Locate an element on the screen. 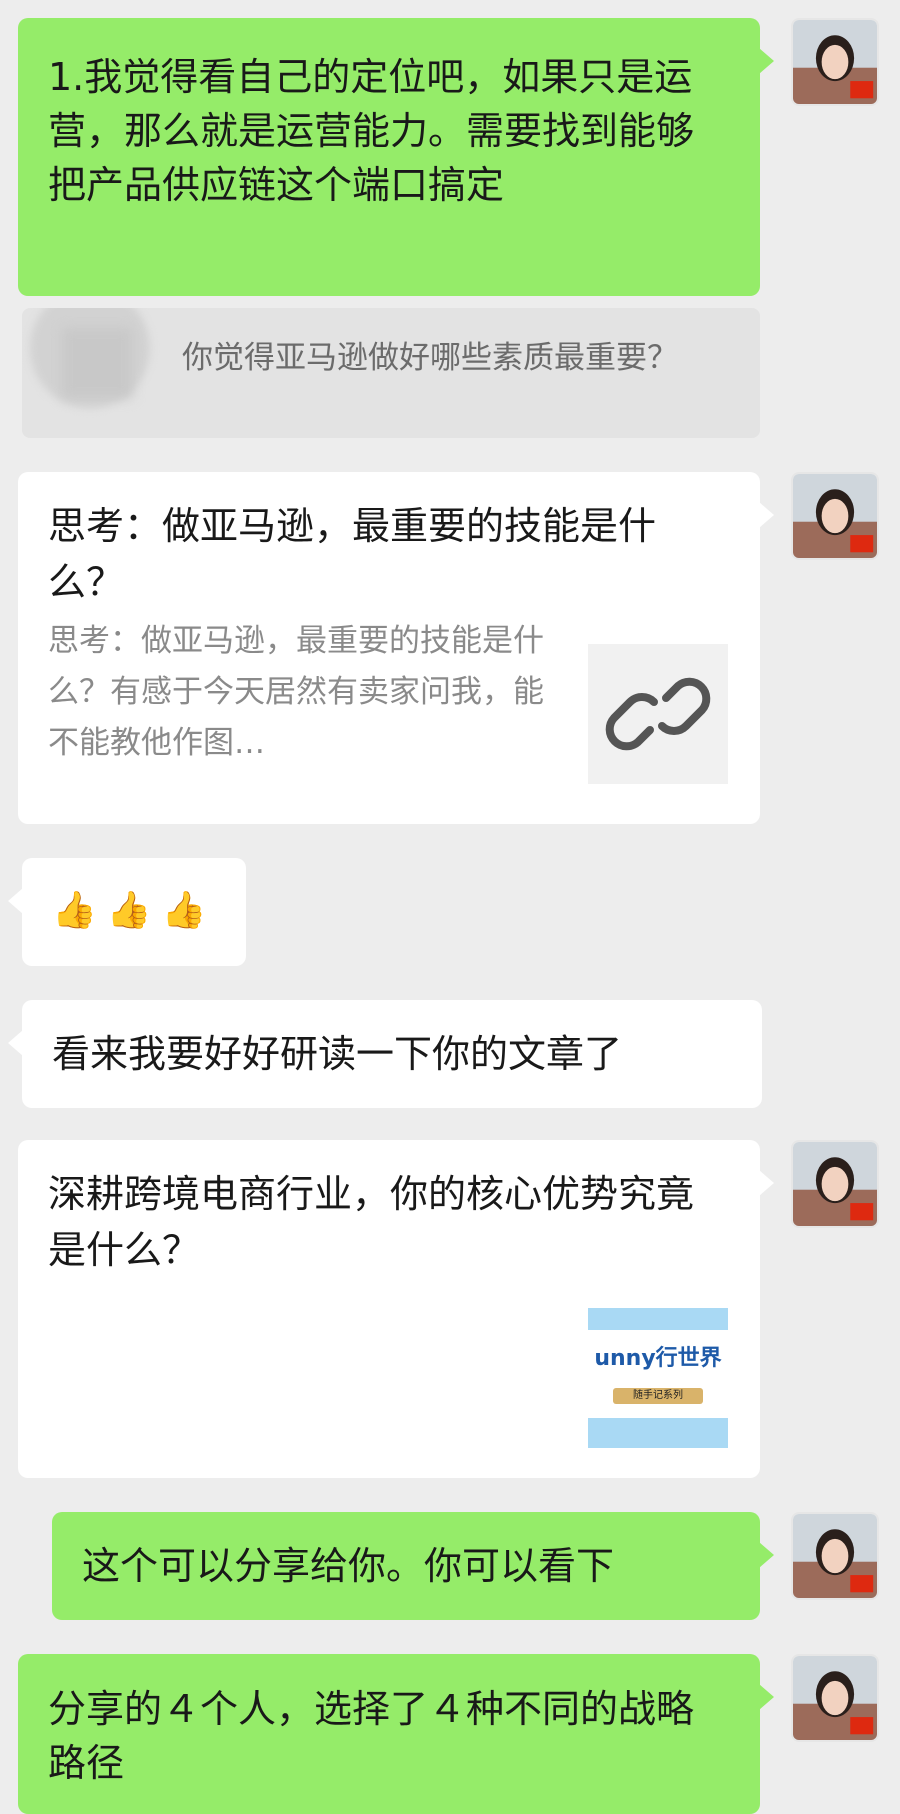 This screenshot has width=900, height=1814. message-bubble-received: 看来我要好好研读一下你的文章了 is located at coordinates (385, 1054).